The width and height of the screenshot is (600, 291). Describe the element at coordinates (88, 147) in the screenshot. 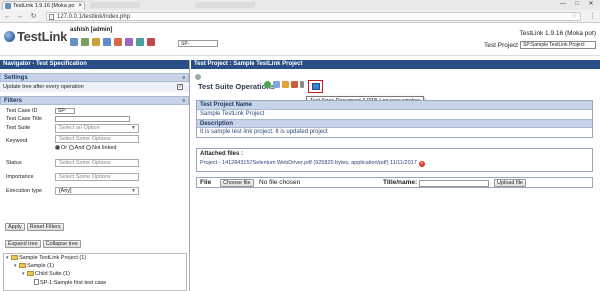

I see `not-linked-radio` at that location.